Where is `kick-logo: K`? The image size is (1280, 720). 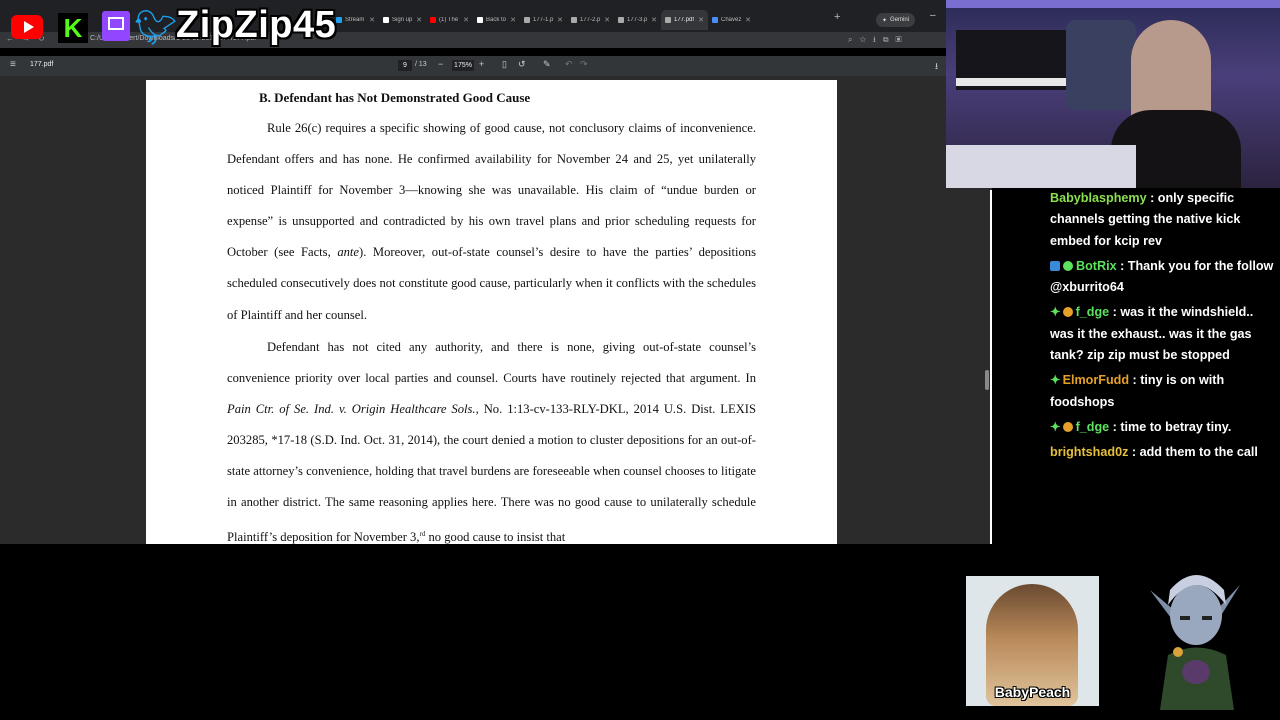 kick-logo: K is located at coordinates (73, 28).